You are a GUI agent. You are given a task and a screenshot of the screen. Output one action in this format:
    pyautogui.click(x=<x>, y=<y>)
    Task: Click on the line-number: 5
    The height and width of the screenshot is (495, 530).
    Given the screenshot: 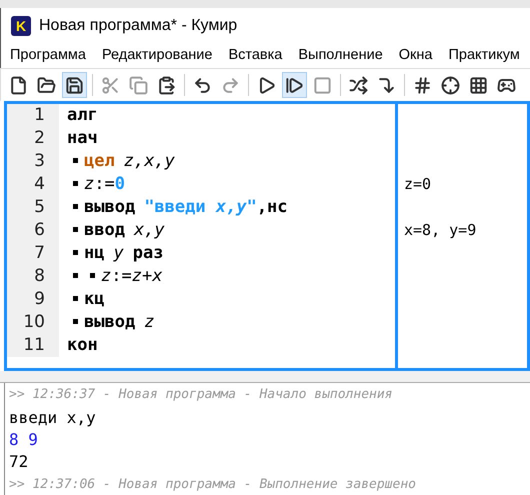 What is the action you would take?
    pyautogui.click(x=33, y=207)
    